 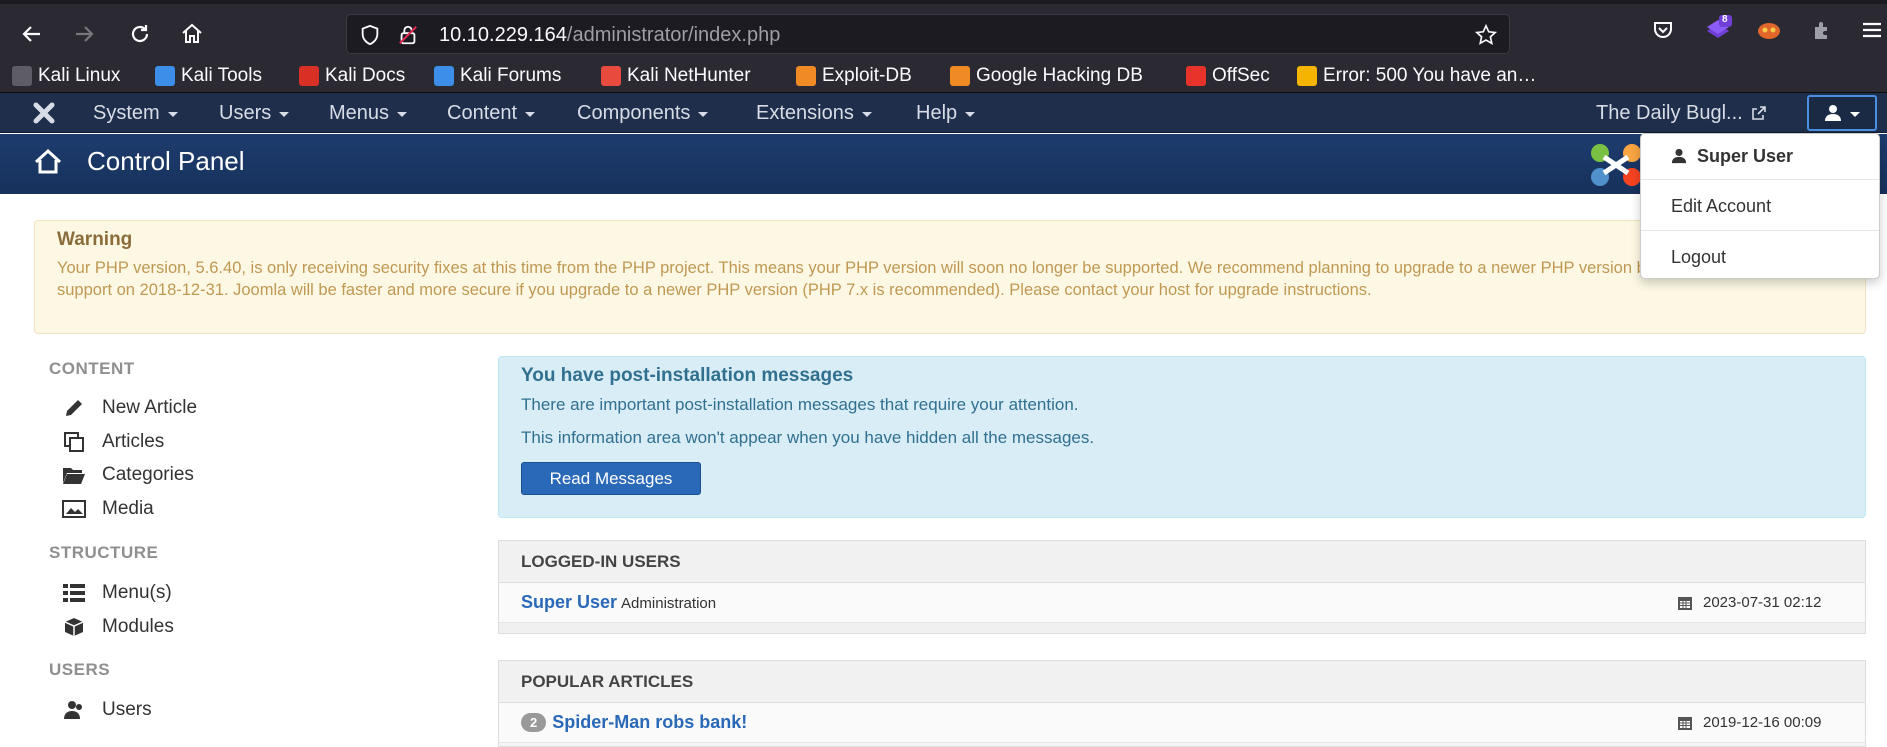 What do you see at coordinates (127, 709) in the screenshot?
I see `sidebar-item-label: Users` at bounding box center [127, 709].